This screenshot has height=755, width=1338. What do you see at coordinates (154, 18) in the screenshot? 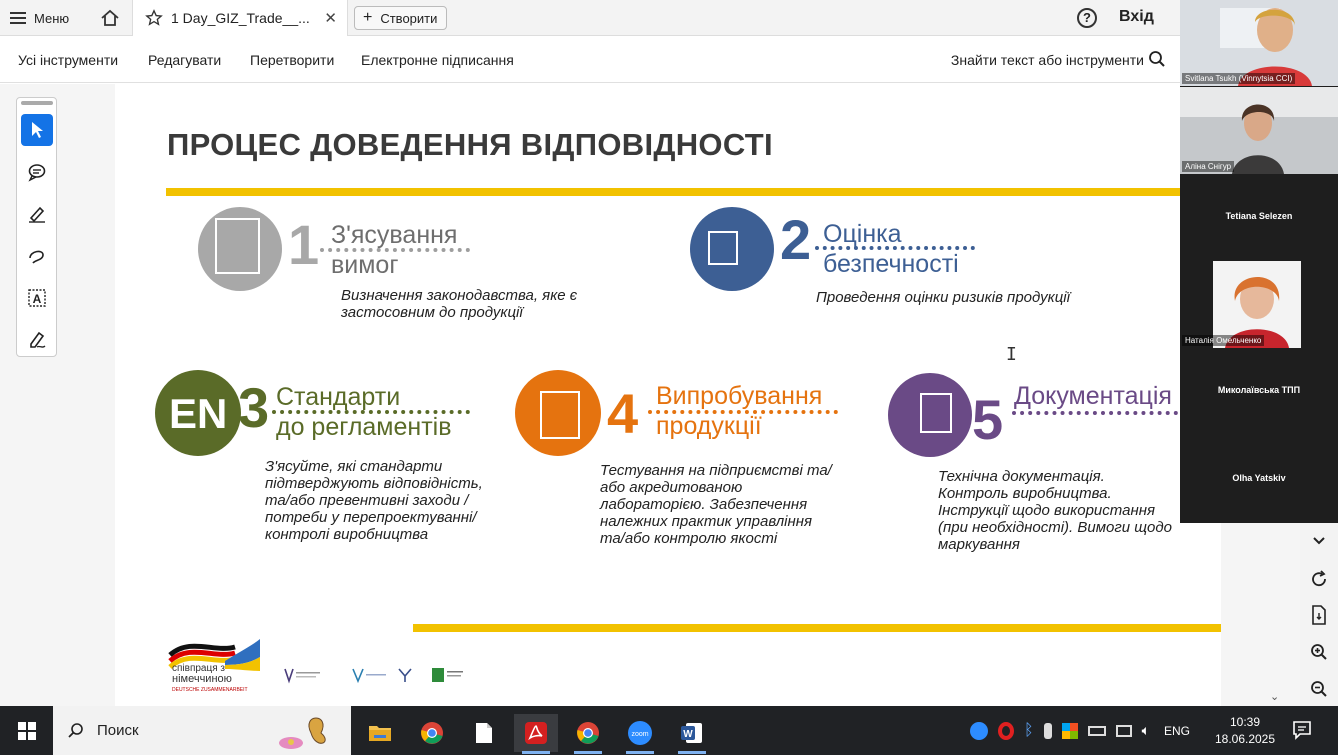
I see `star-icon` at bounding box center [154, 18].